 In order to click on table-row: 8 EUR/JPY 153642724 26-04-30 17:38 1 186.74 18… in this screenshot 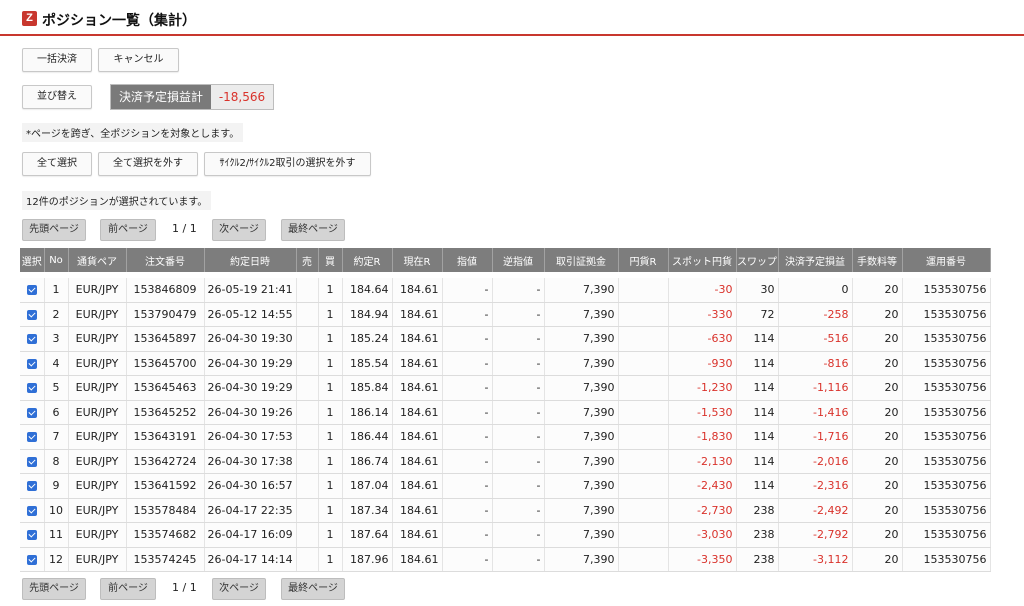, I will do `click(505, 461)`.